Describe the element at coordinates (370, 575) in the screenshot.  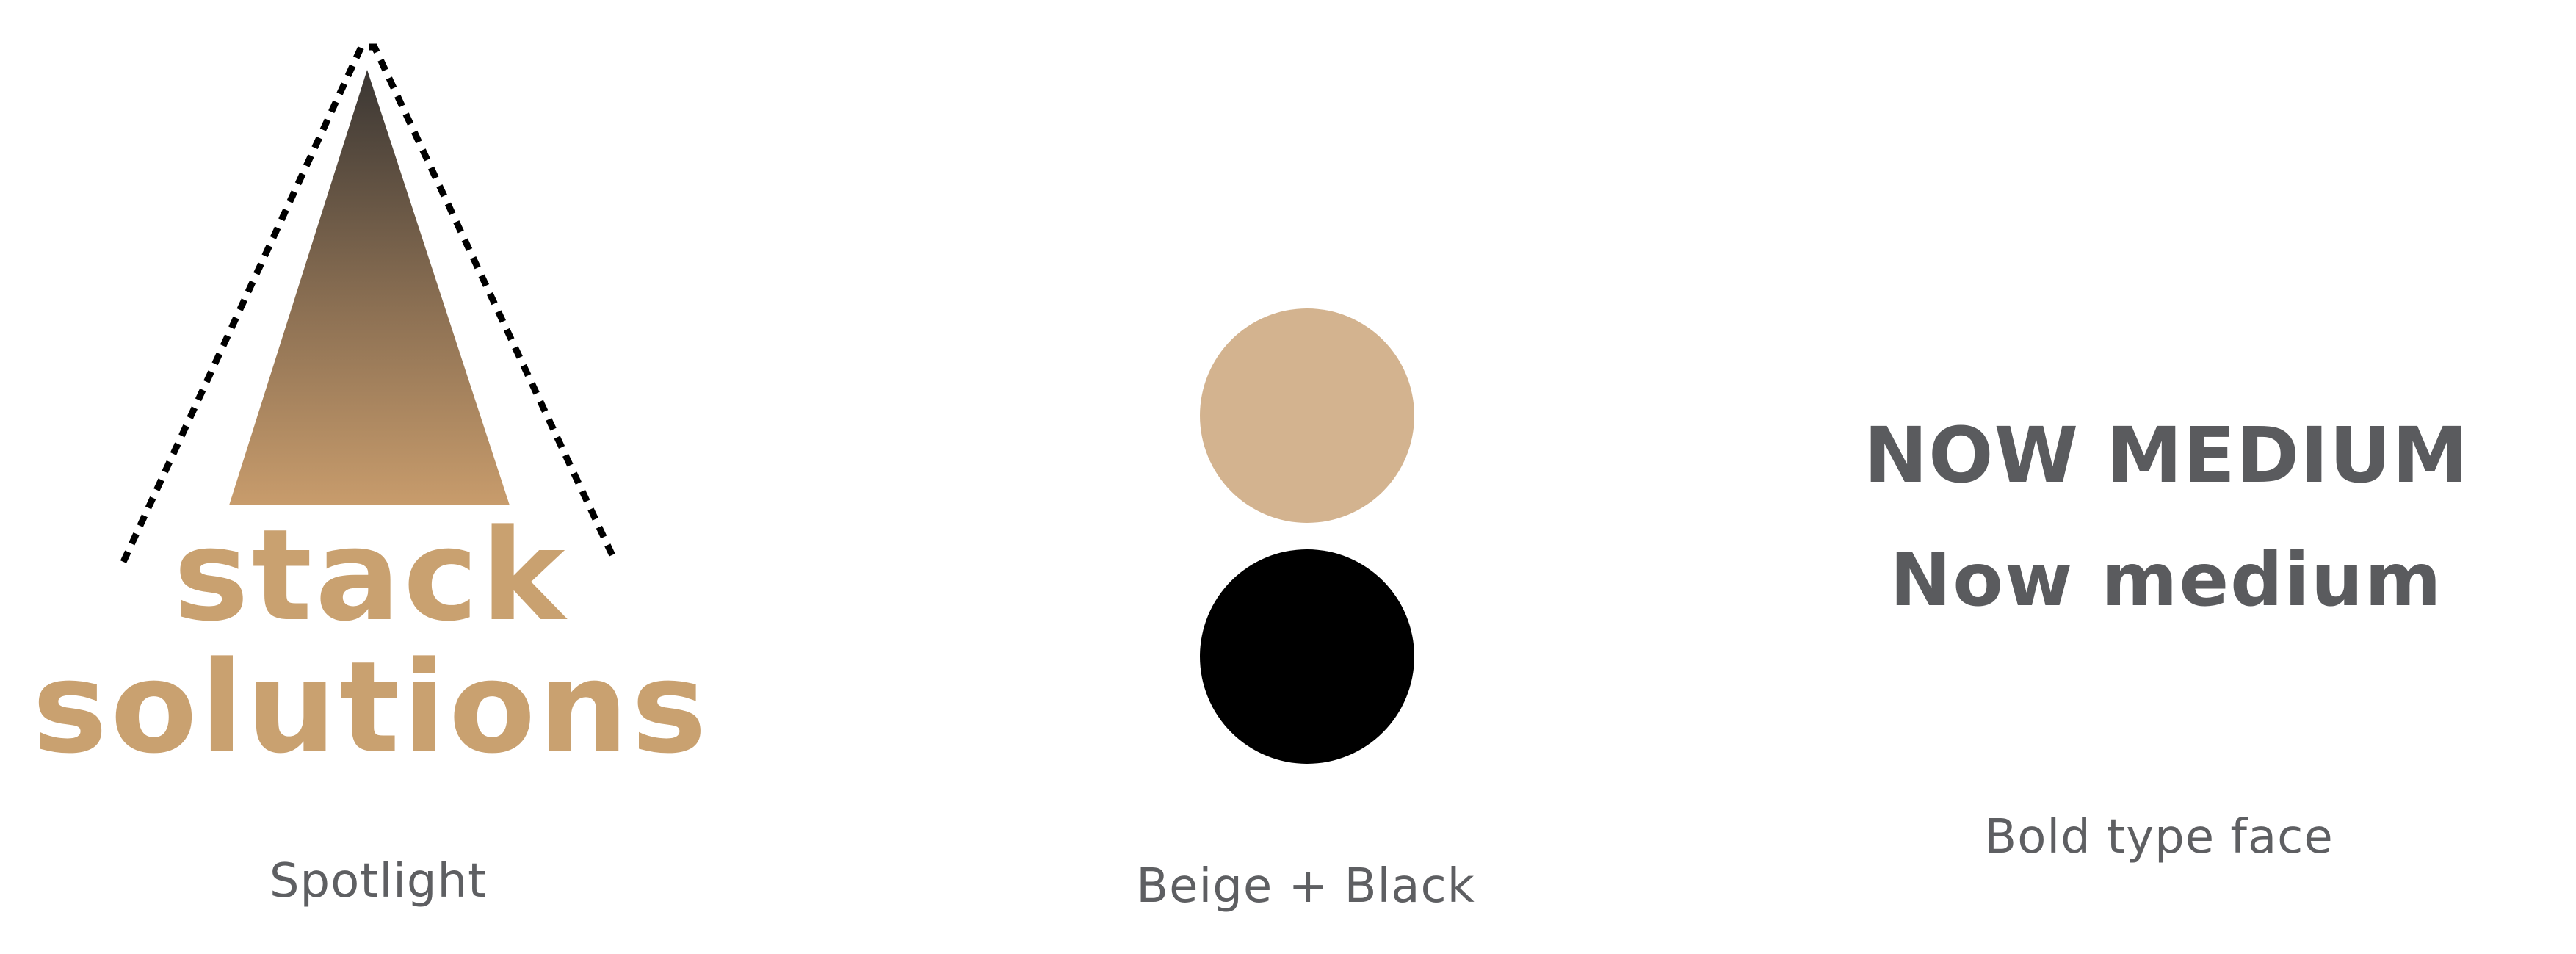
I see `logo-word-stack: stack` at that location.